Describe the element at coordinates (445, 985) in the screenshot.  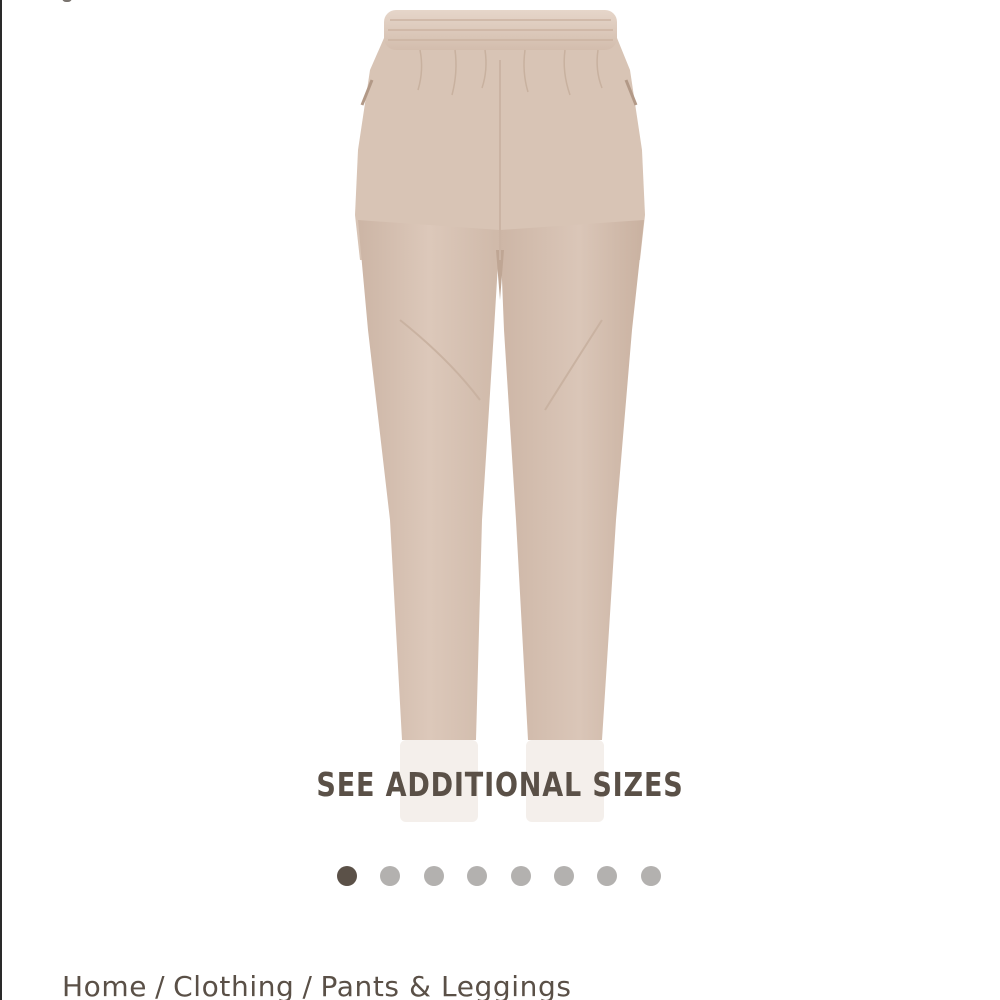
I see `breadcrumb-pants-leggings-link: Pants & Leggings` at that location.